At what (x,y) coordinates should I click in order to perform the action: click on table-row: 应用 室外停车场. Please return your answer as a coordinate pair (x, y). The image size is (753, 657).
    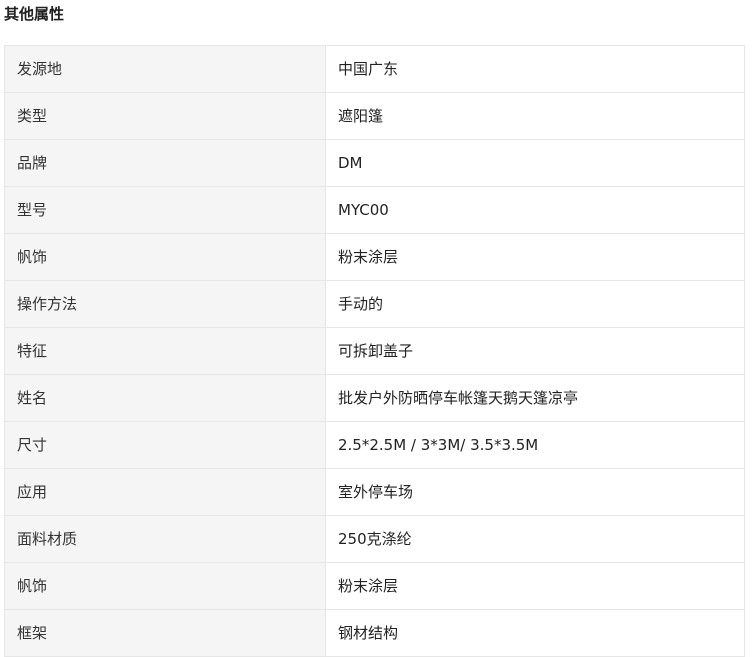
    Looking at the image, I should click on (374, 492).